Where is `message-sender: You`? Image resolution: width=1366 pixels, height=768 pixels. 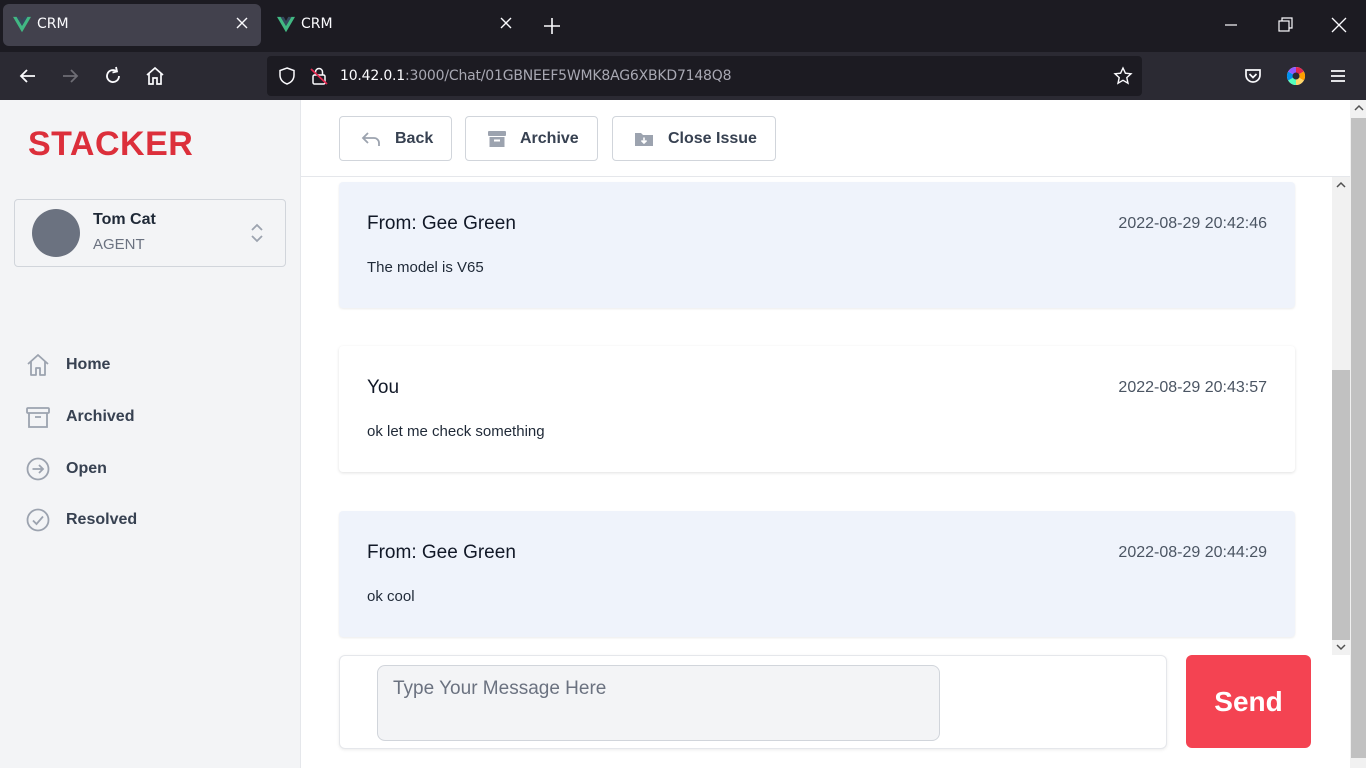
message-sender: You is located at coordinates (383, 387).